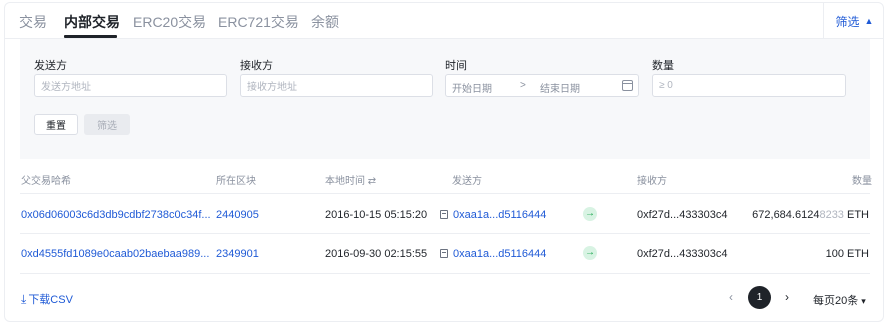 The height and width of the screenshot is (325, 887). Describe the element at coordinates (90, 36) in the screenshot. I see `active-tab-indicator` at that location.